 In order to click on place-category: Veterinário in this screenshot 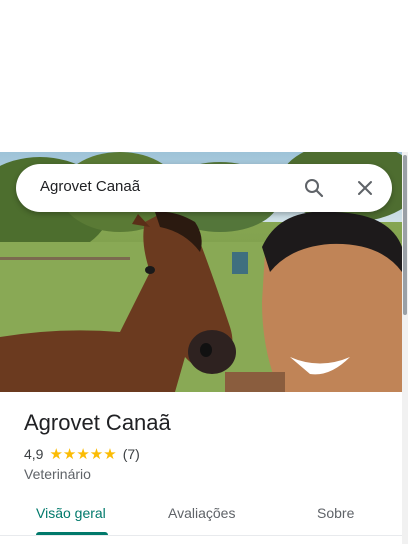, I will do `click(57, 474)`.